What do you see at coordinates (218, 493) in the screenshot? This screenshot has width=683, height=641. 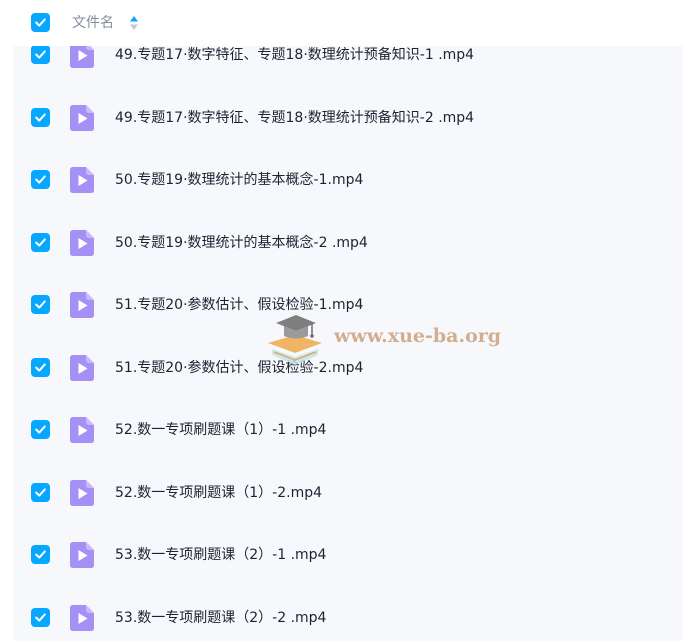 I see `file-name: 52.数一专项刷题课（1）-2.mp4` at bounding box center [218, 493].